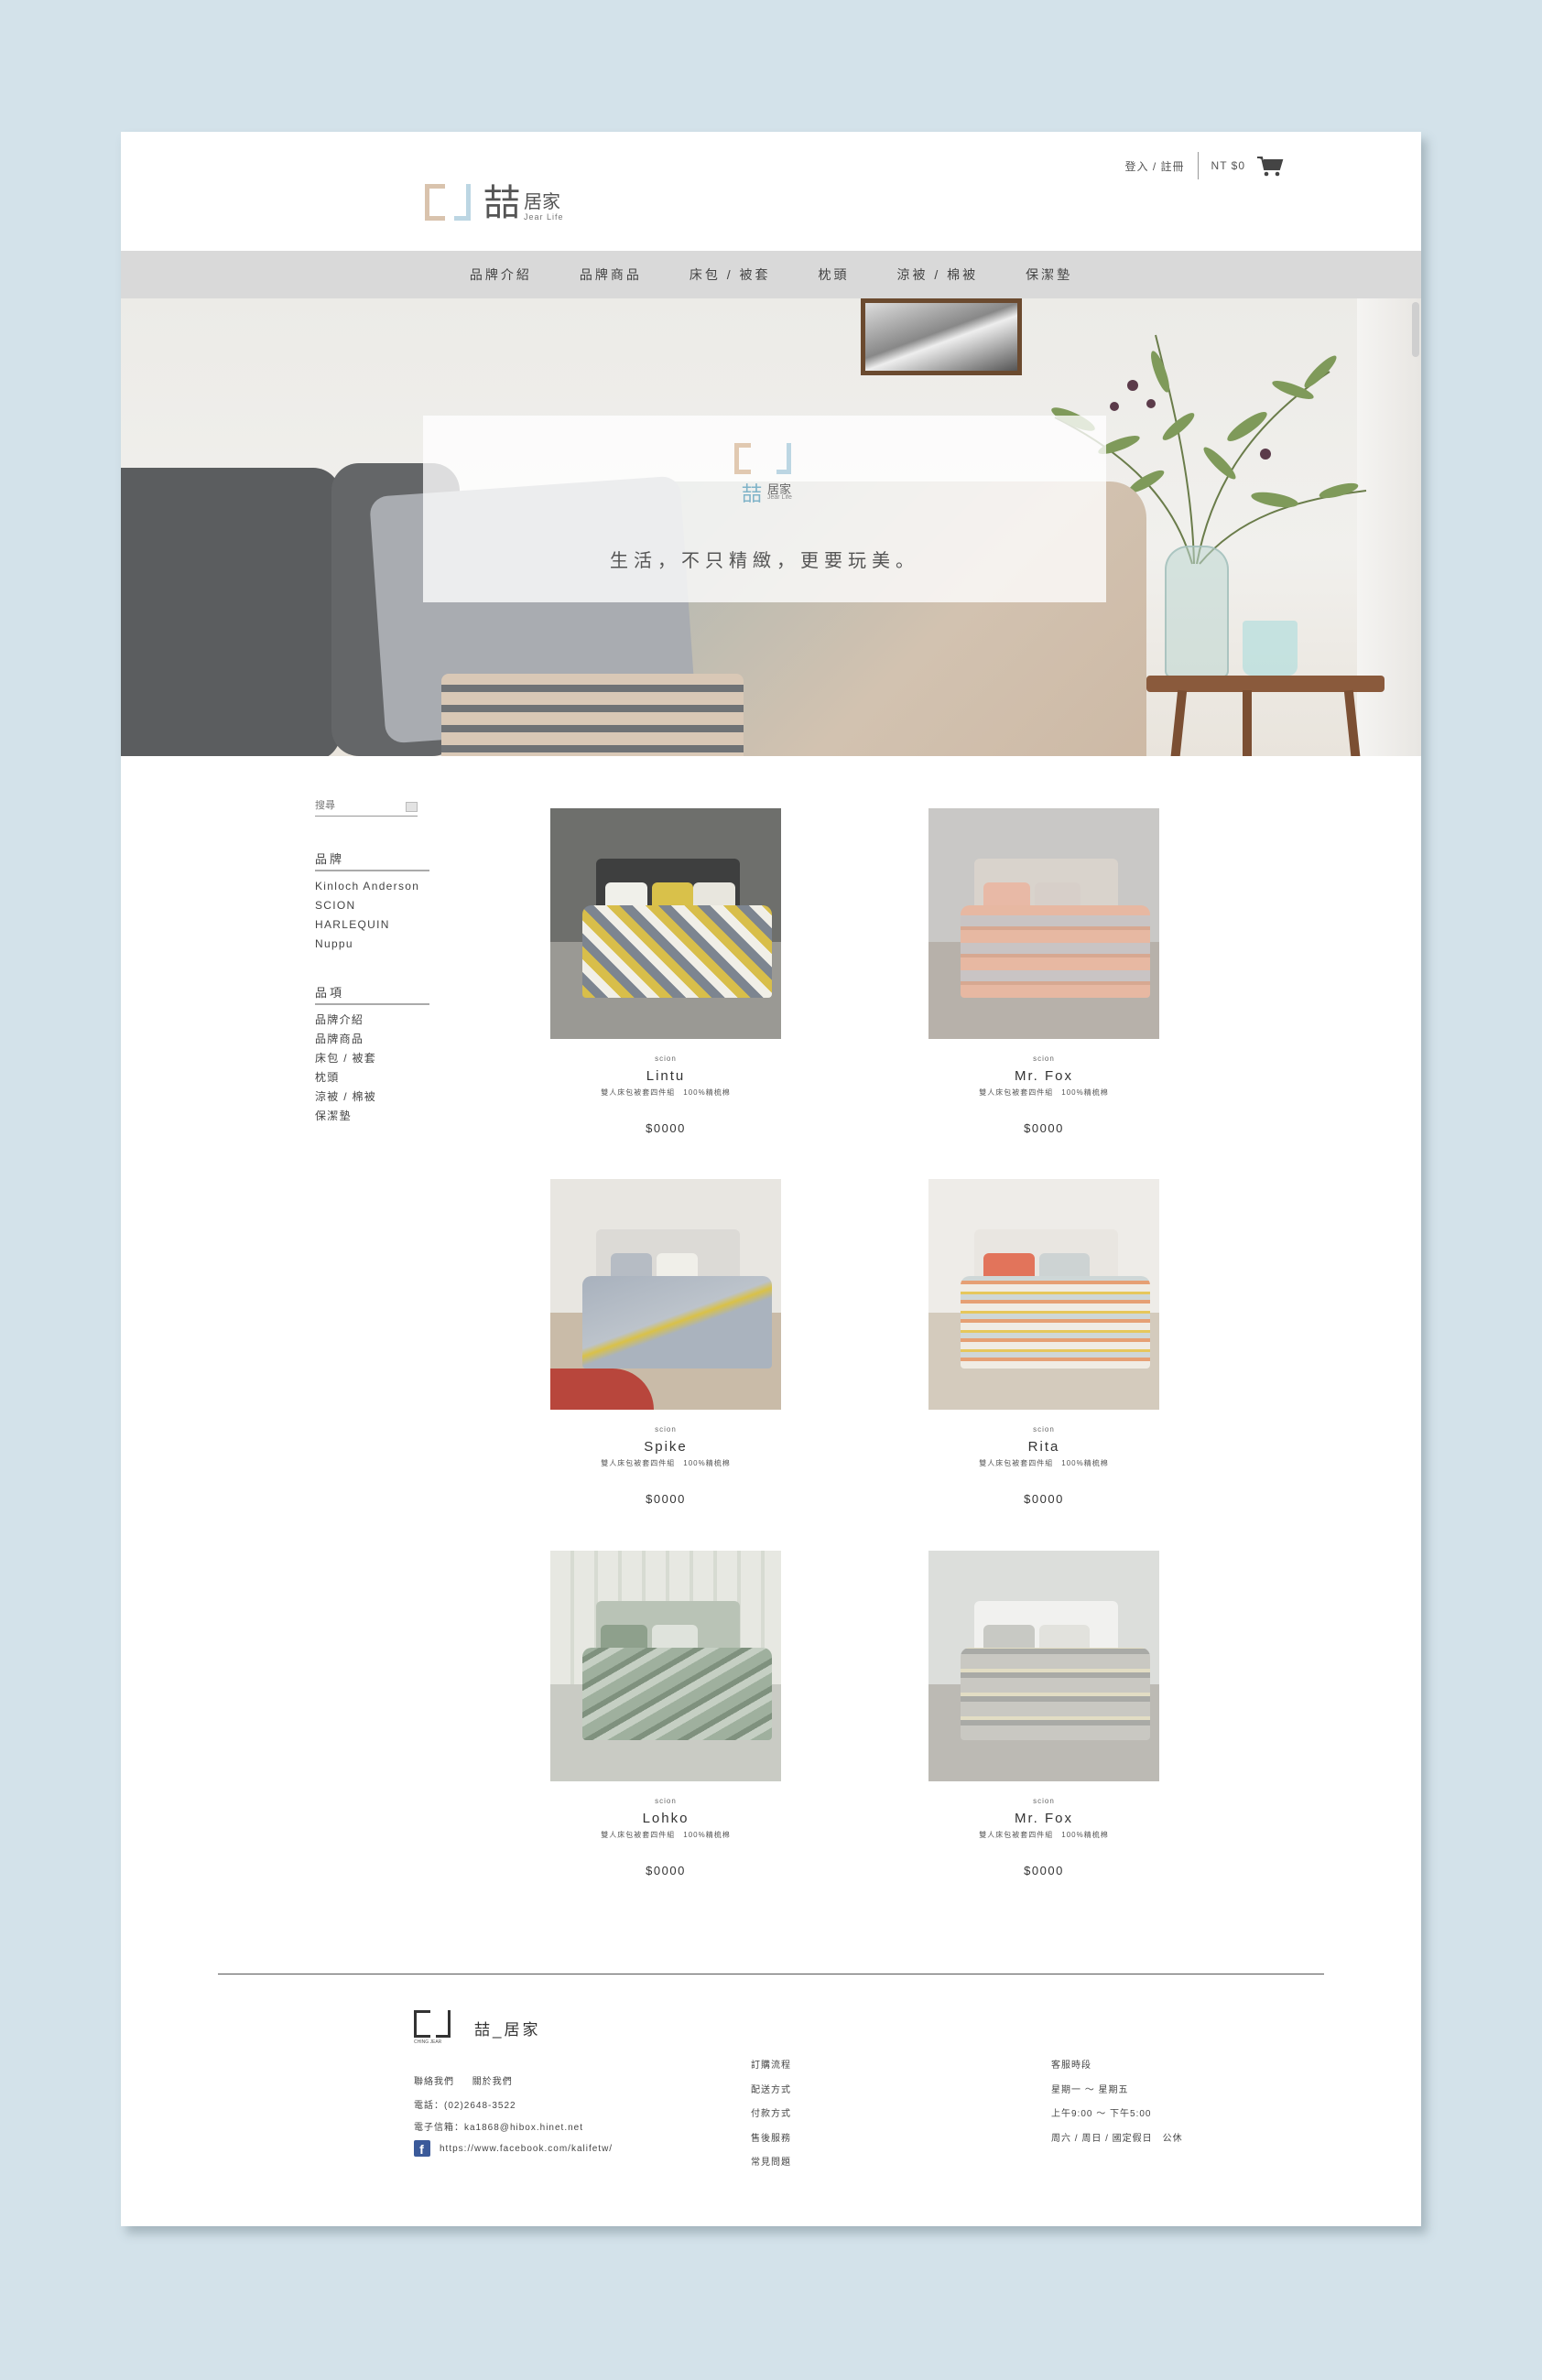  Describe the element at coordinates (611, 274) in the screenshot. I see `nav-item-brand-products: 品牌商品` at that location.